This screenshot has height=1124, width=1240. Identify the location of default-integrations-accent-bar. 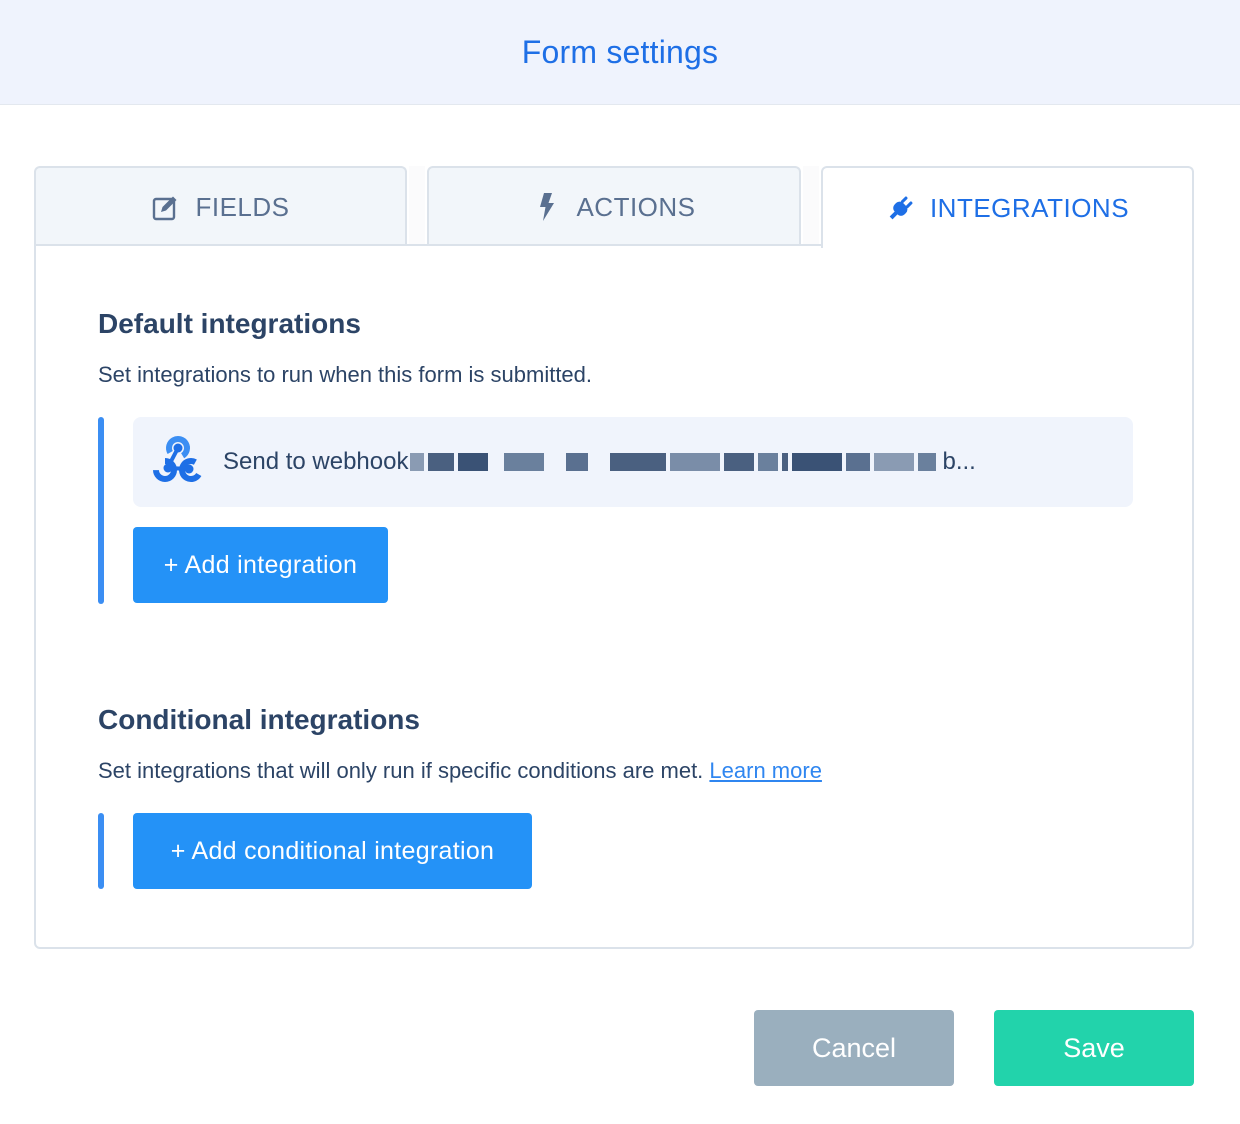
(101, 510).